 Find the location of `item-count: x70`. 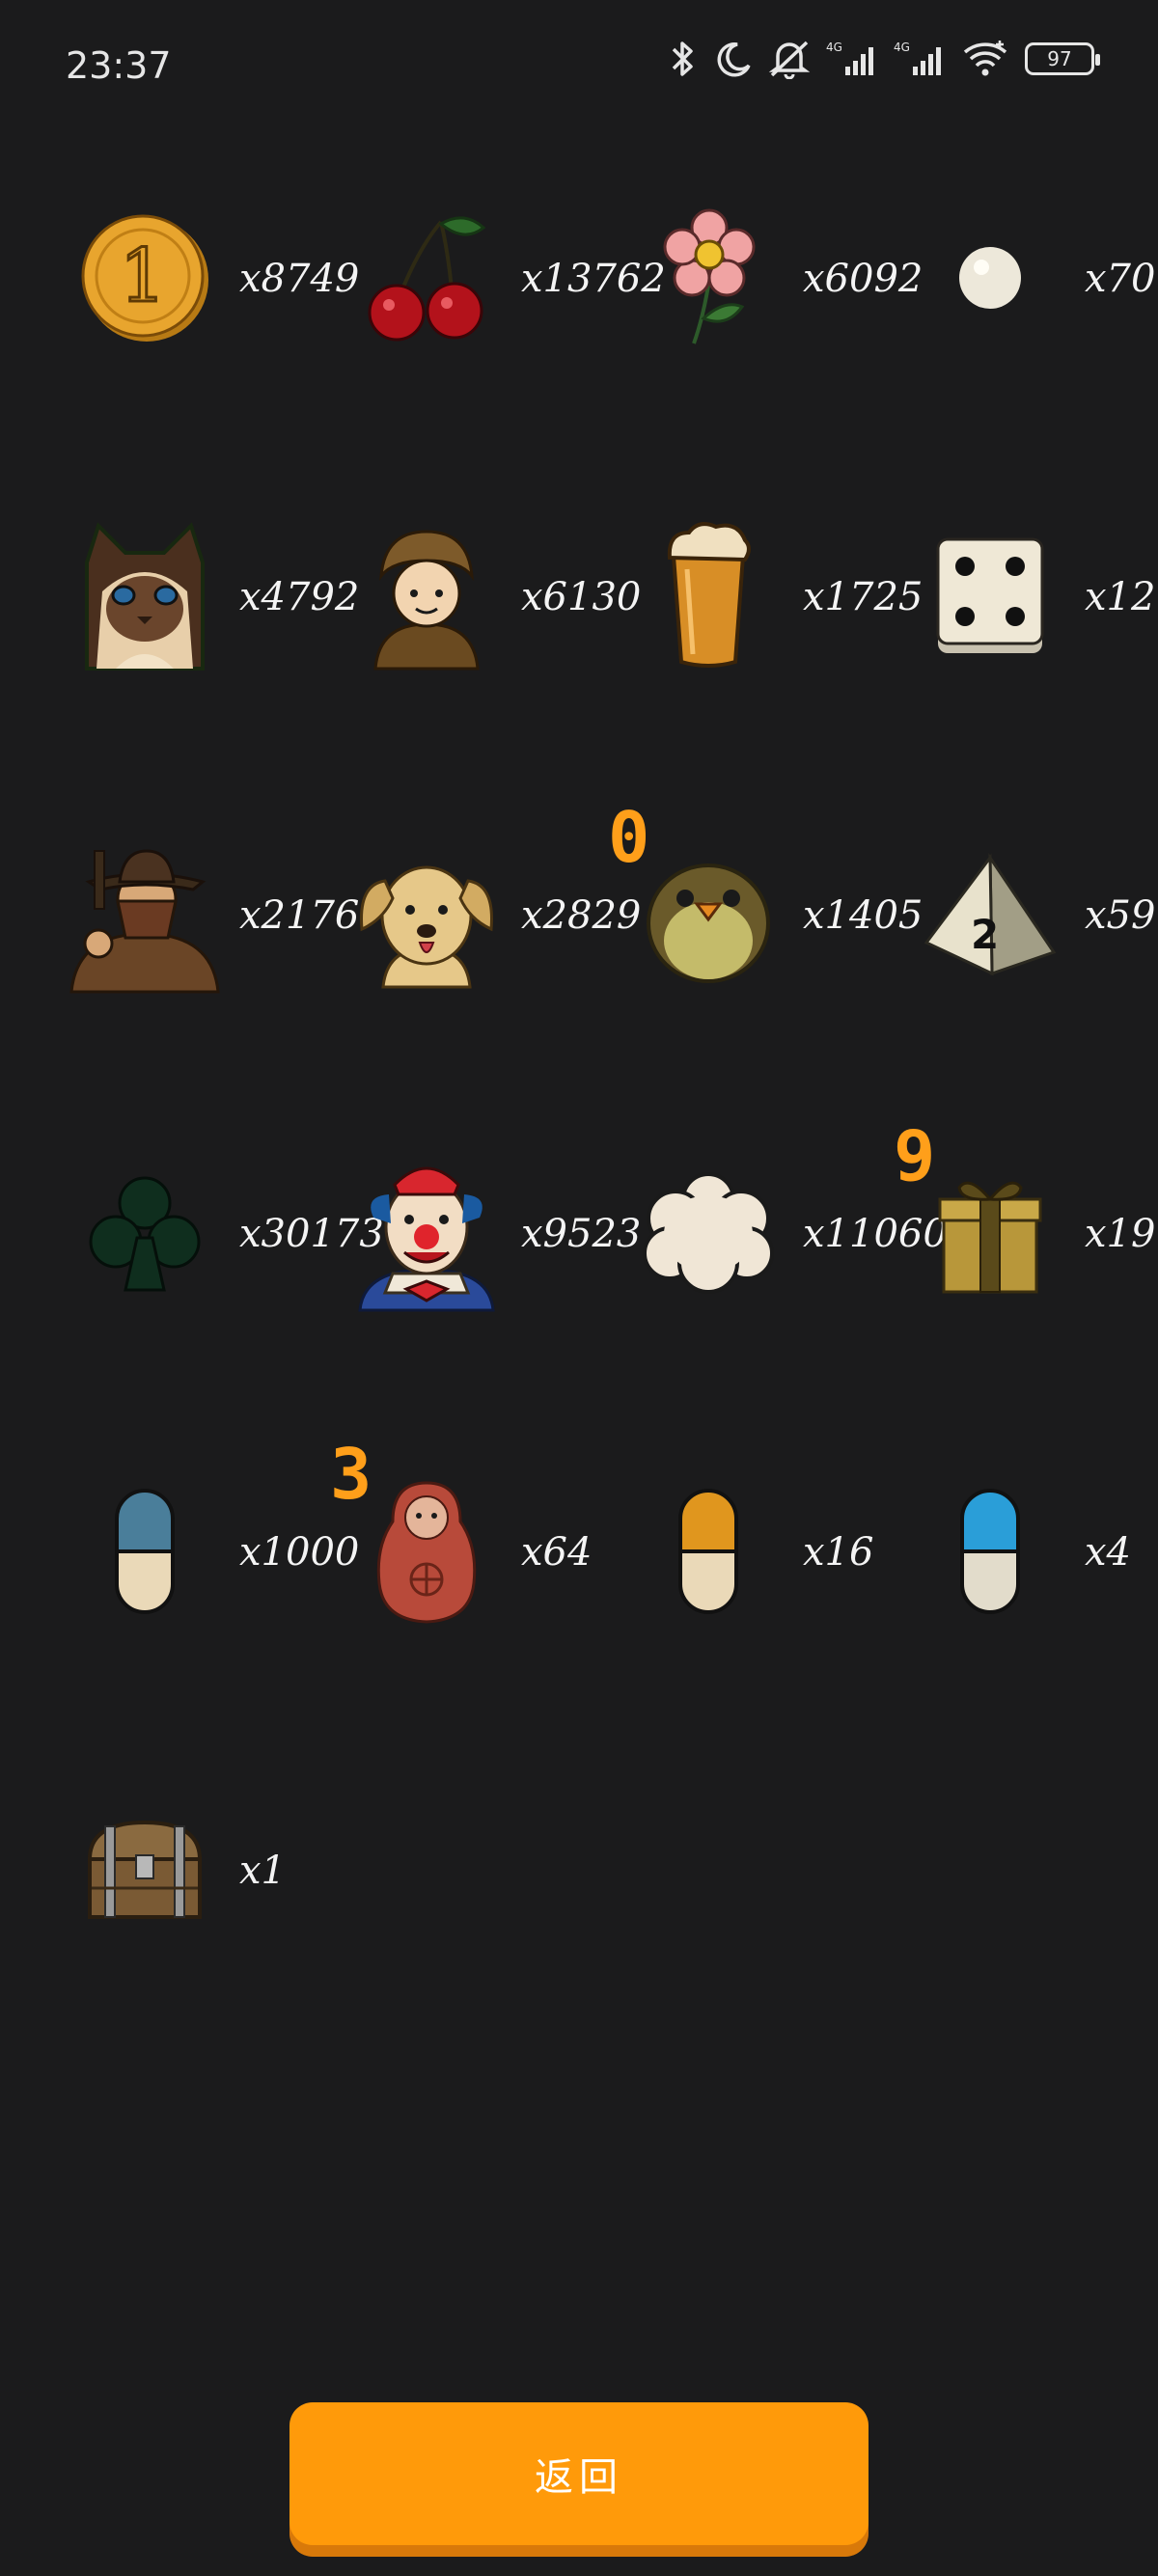

item-count: x70 is located at coordinates (1120, 279).